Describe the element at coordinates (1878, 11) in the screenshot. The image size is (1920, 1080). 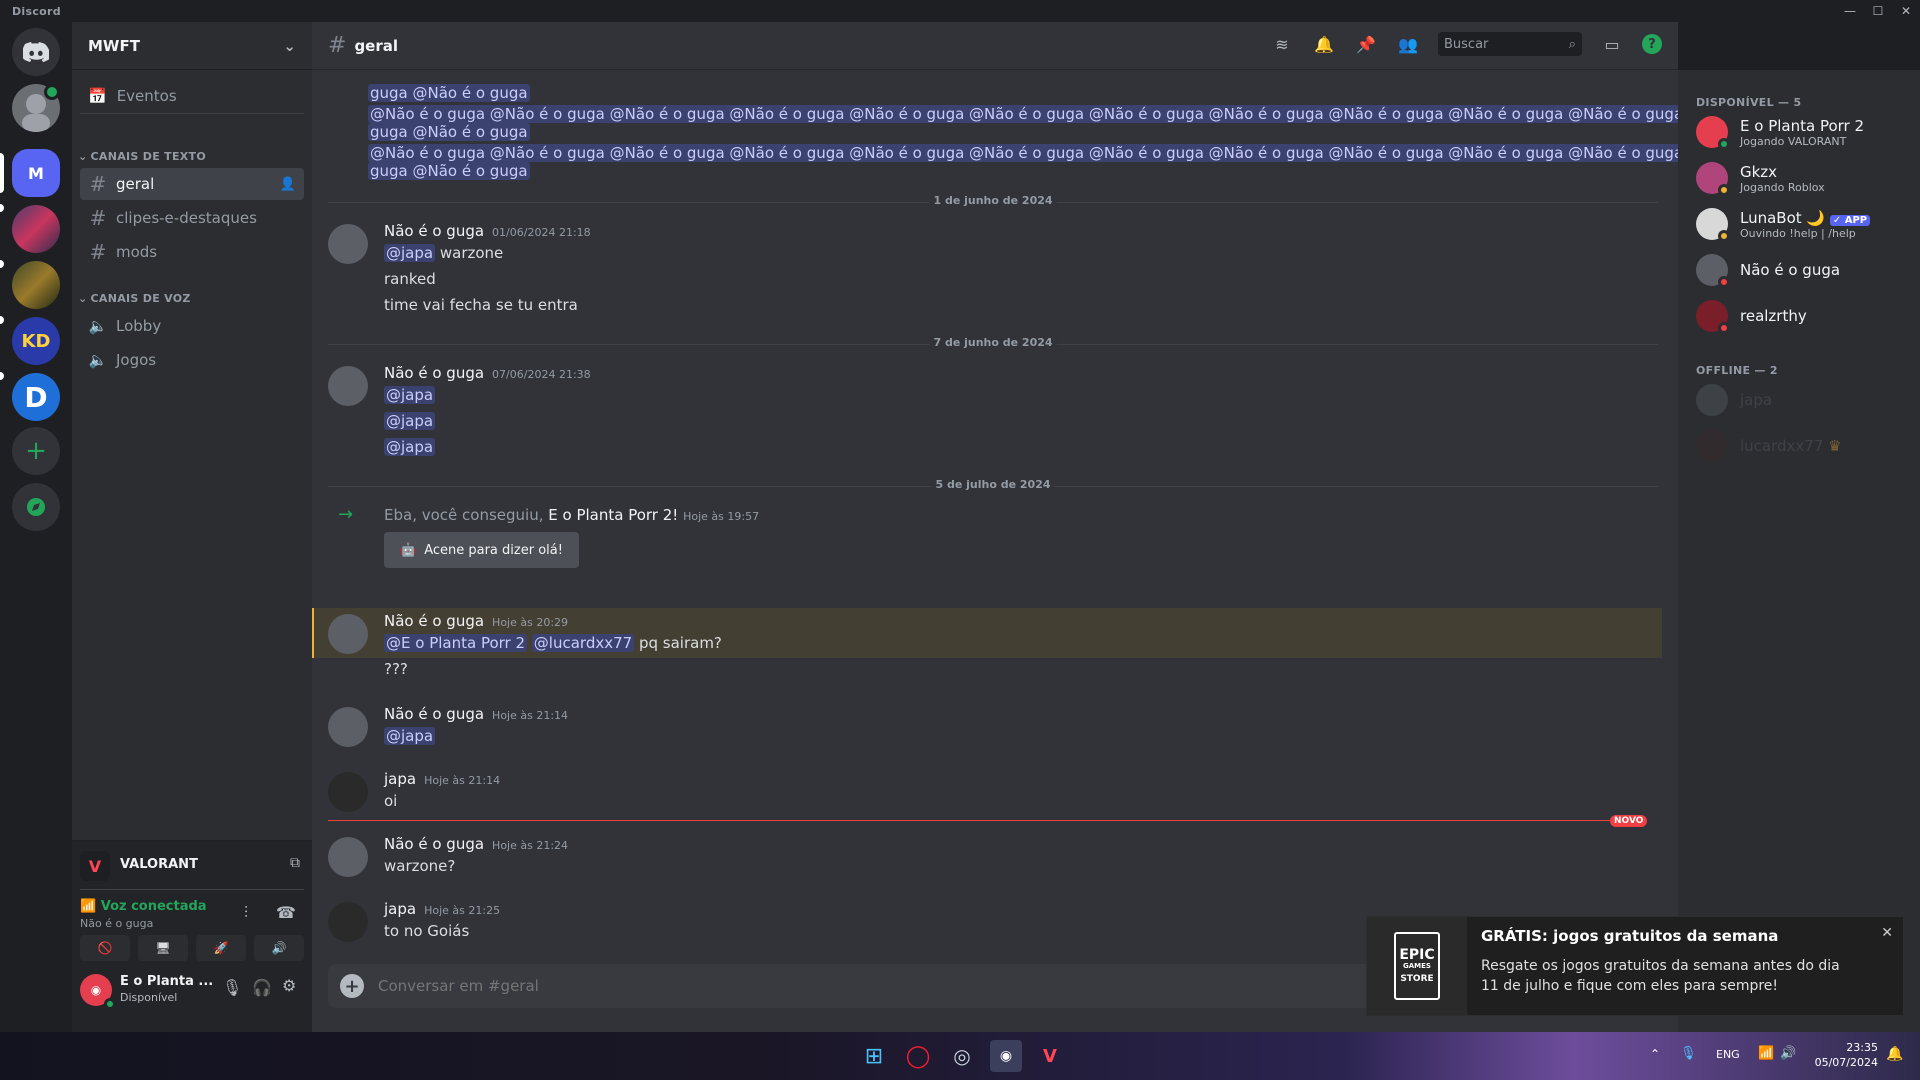
I see `maximize-button: ☐` at that location.